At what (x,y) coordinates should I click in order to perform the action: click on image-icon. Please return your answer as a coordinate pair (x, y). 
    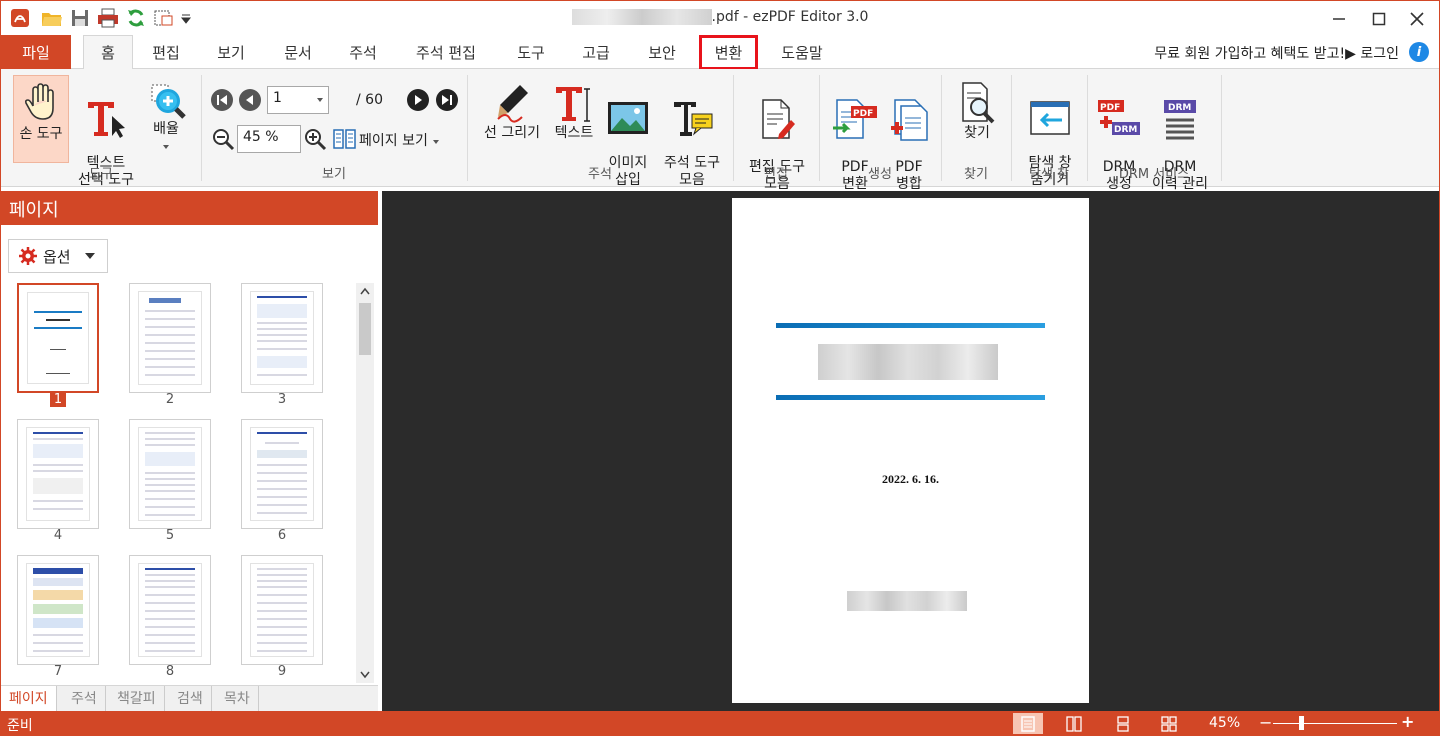
    Looking at the image, I should click on (628, 118).